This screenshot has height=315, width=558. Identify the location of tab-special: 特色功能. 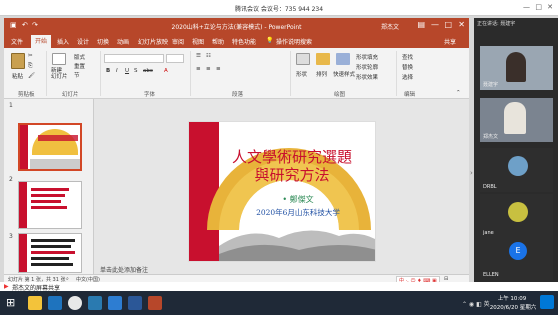
(244, 41).